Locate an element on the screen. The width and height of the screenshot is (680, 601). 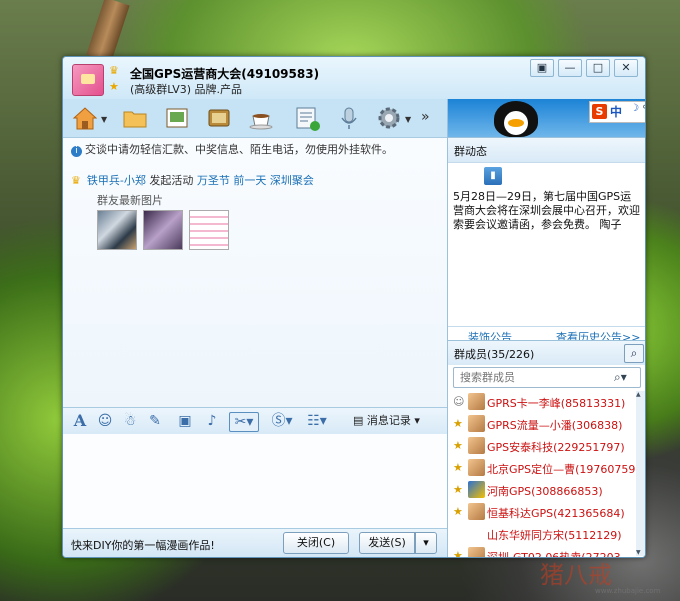
announcement-icon: ▮ is located at coordinates (493, 176).